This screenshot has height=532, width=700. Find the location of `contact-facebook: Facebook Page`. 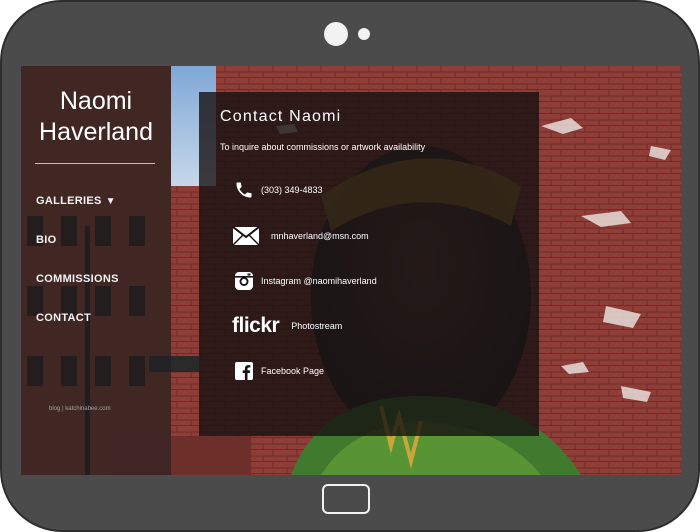

contact-facebook: Facebook Page is located at coordinates (277, 371).